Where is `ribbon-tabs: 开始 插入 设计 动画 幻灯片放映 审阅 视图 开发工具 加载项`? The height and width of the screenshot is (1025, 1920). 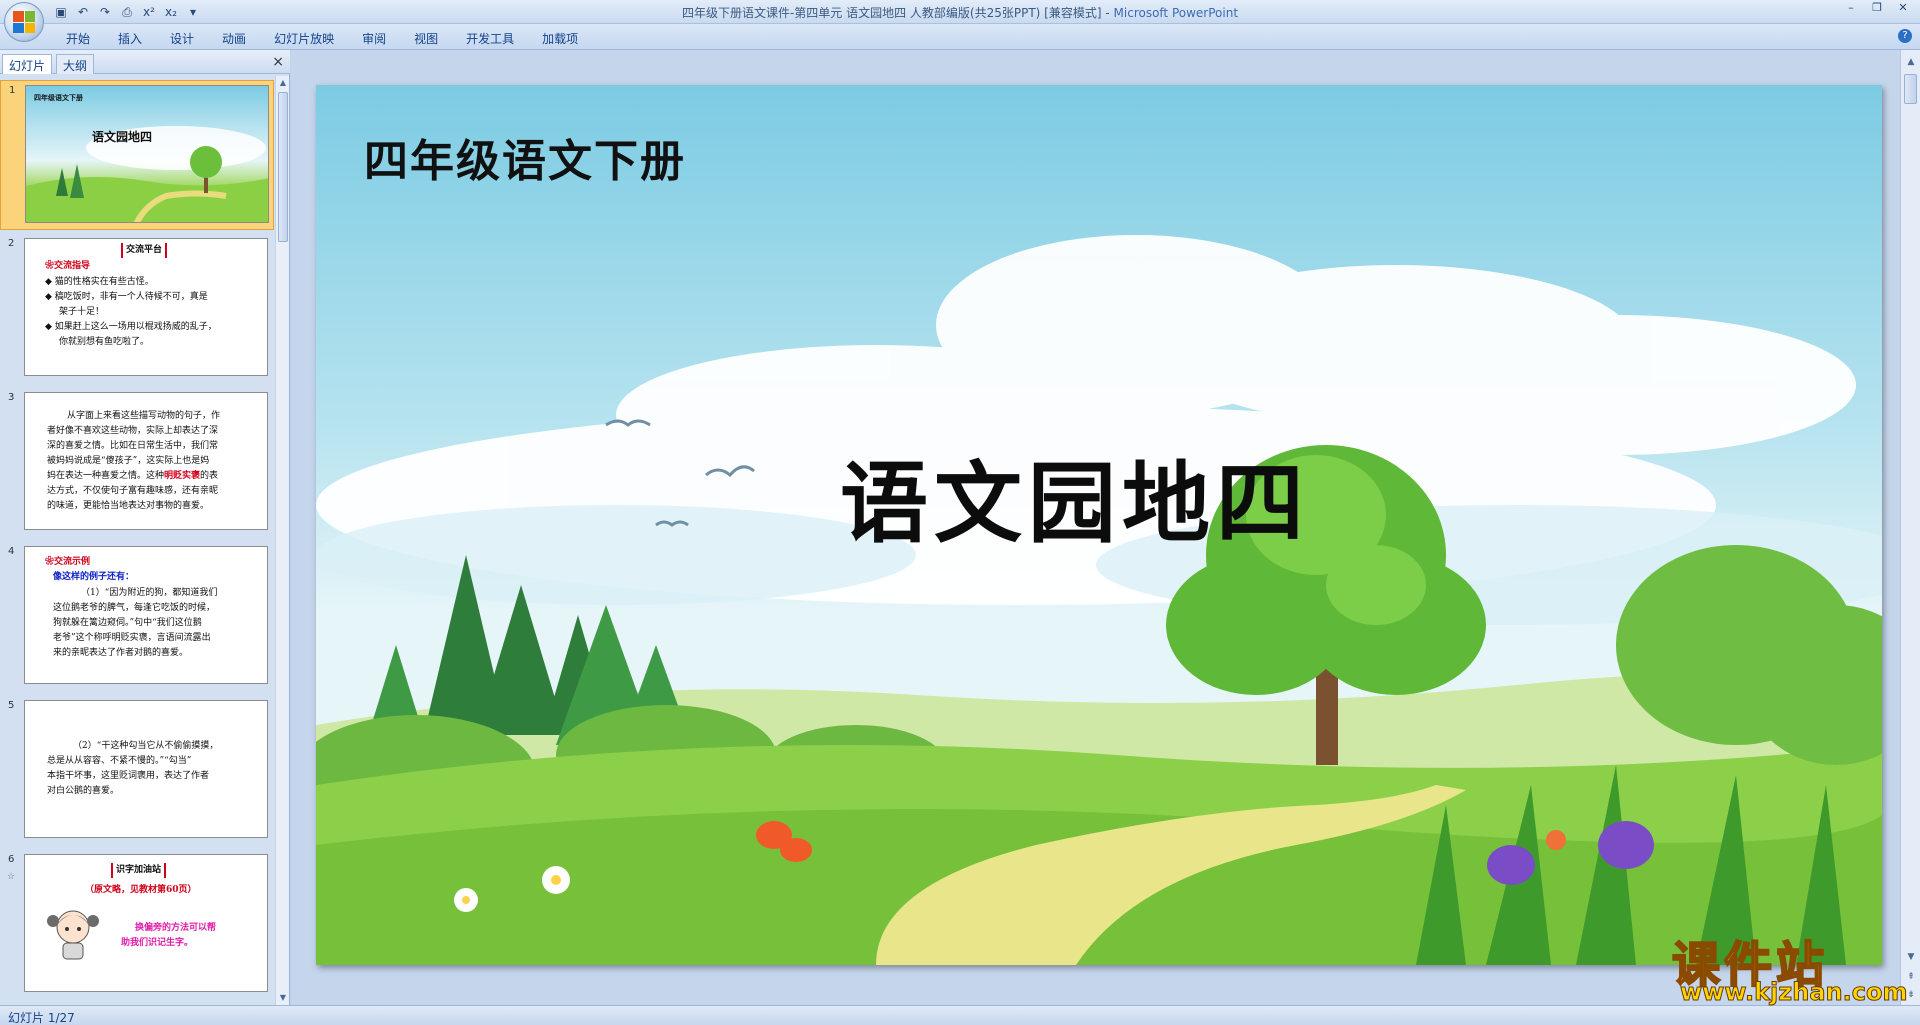
ribbon-tabs: 开始 插入 设计 动画 幻灯片放映 审阅 视图 开发工具 加载项 is located at coordinates (322, 38).